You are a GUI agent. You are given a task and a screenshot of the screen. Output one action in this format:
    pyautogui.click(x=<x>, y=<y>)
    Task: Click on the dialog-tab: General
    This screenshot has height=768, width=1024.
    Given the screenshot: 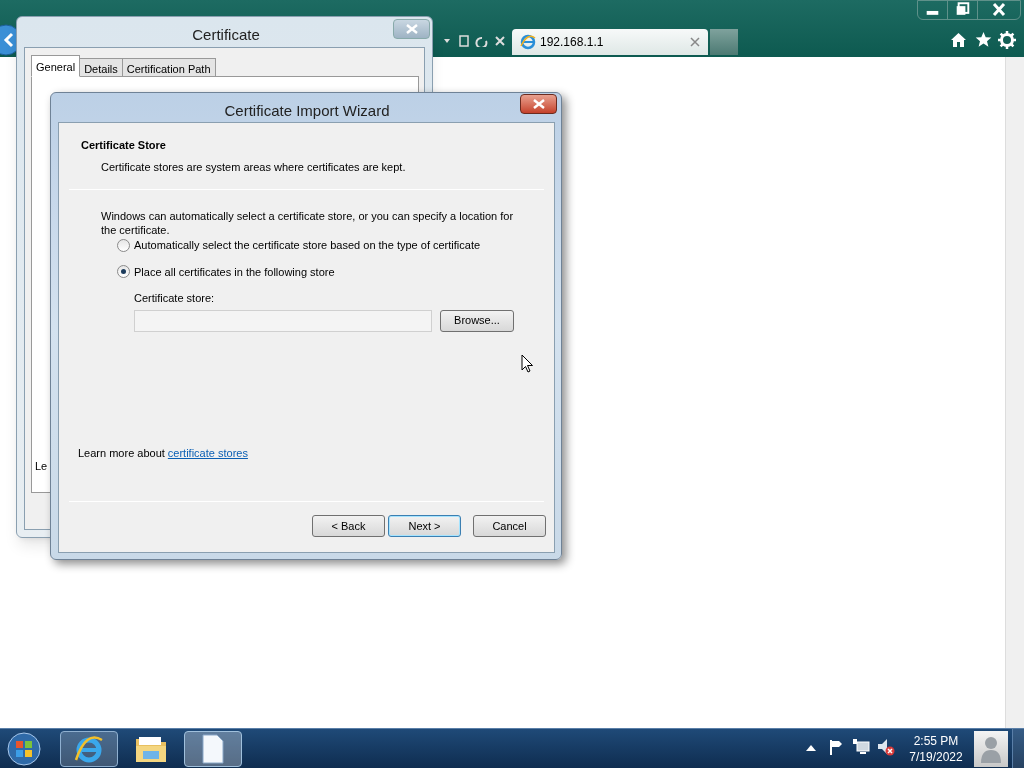 What is the action you would take?
    pyautogui.click(x=56, y=66)
    